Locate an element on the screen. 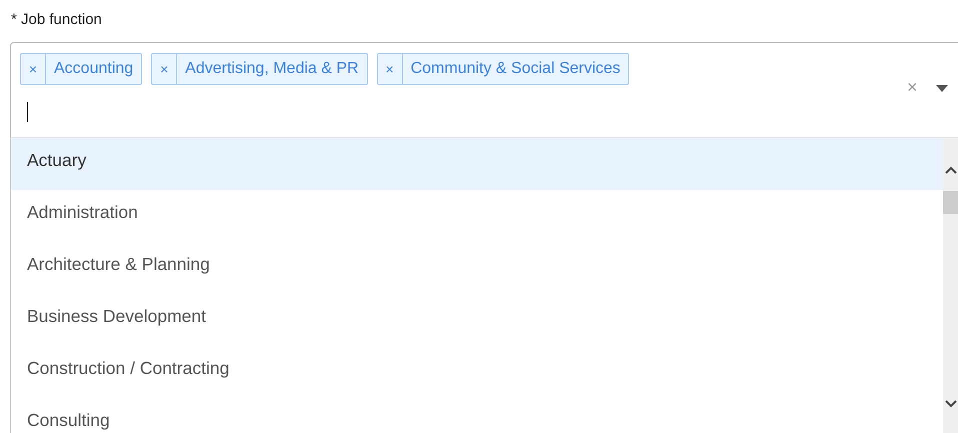 This screenshot has height=433, width=958. scroll-up-icon is located at coordinates (951, 170).